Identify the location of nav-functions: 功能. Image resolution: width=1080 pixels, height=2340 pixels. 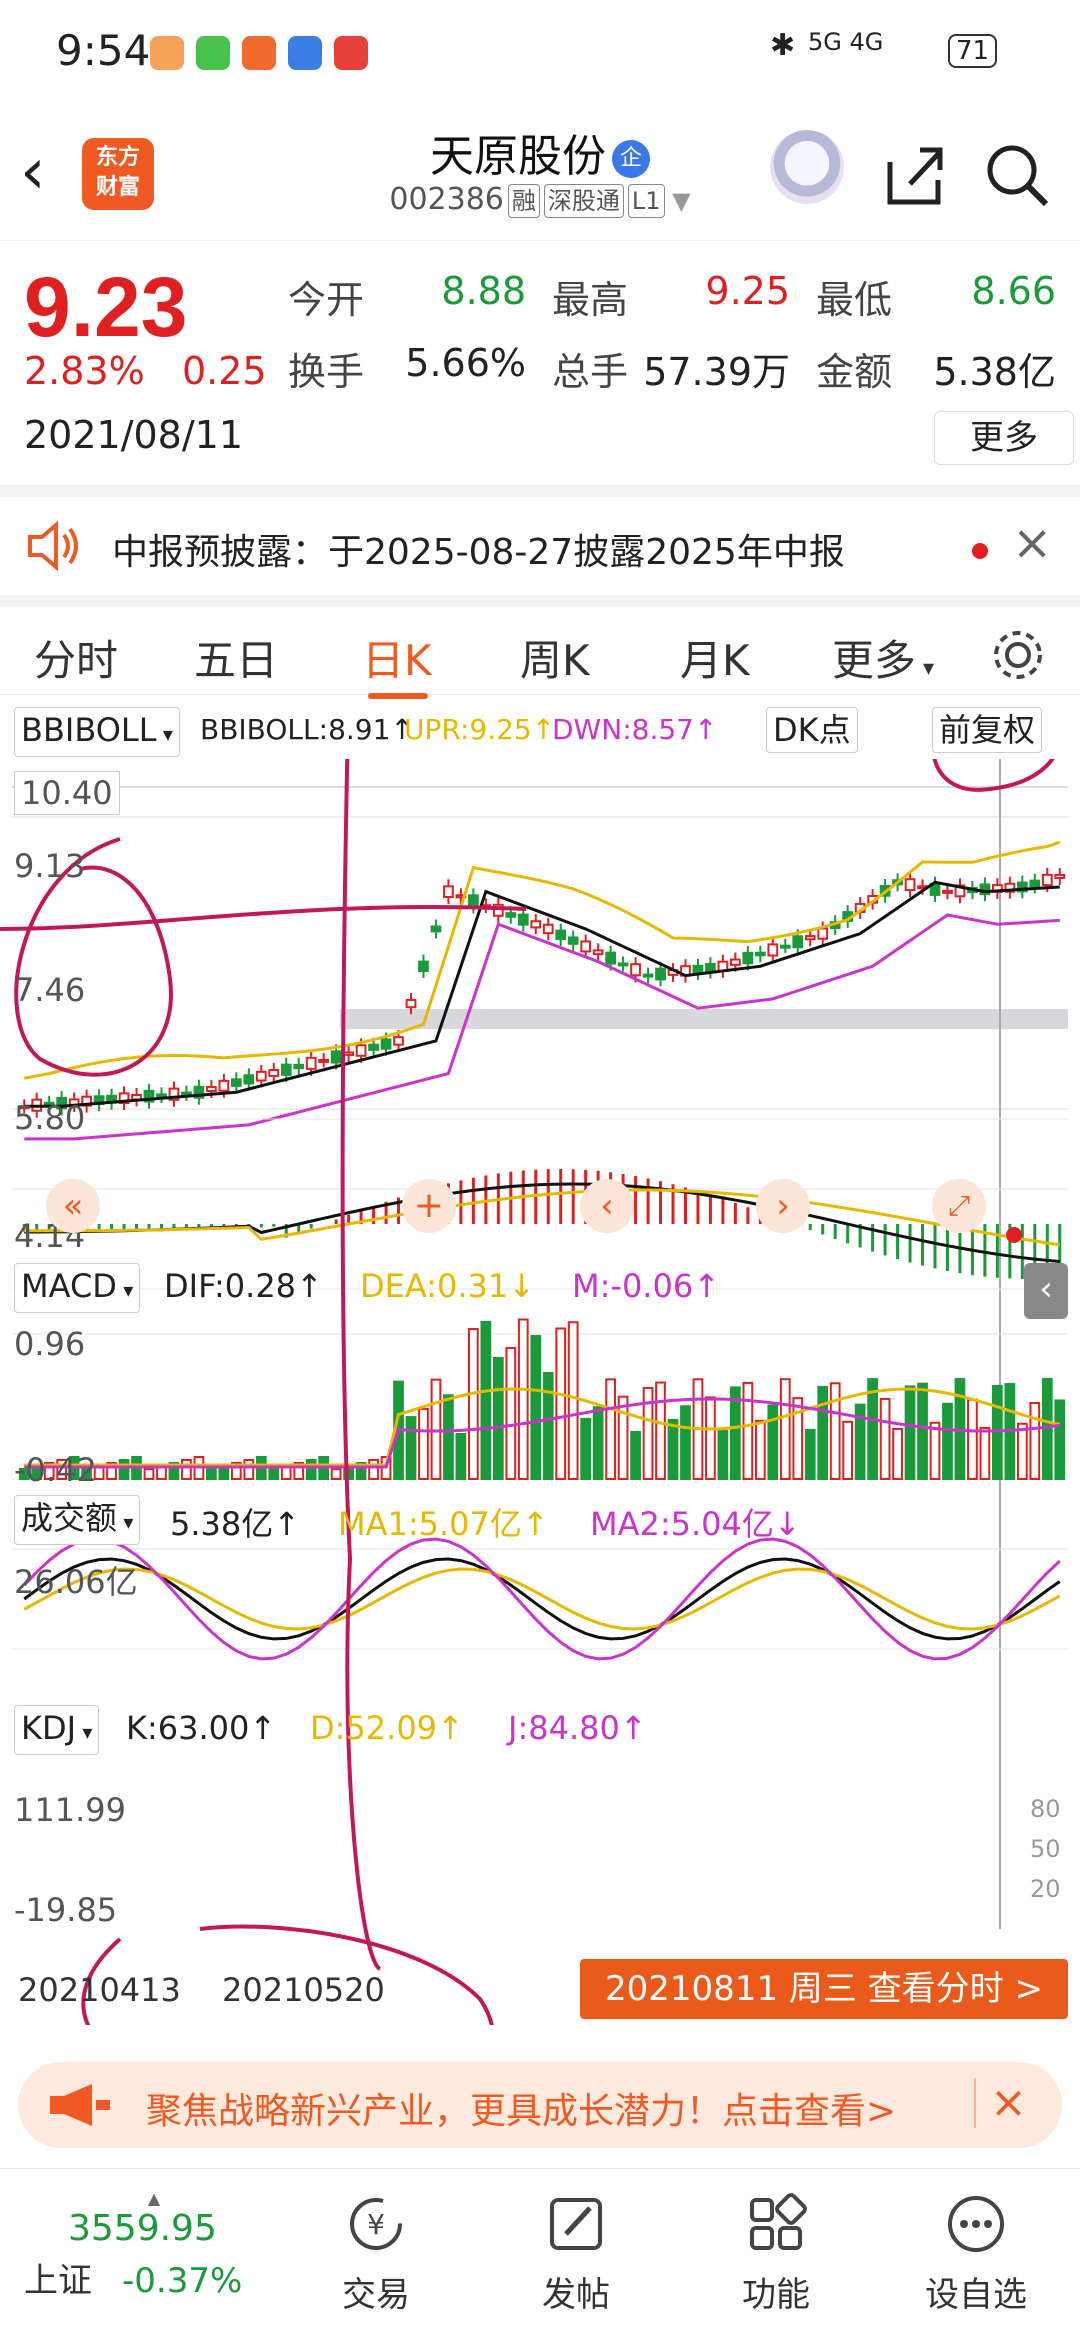
(776, 2252).